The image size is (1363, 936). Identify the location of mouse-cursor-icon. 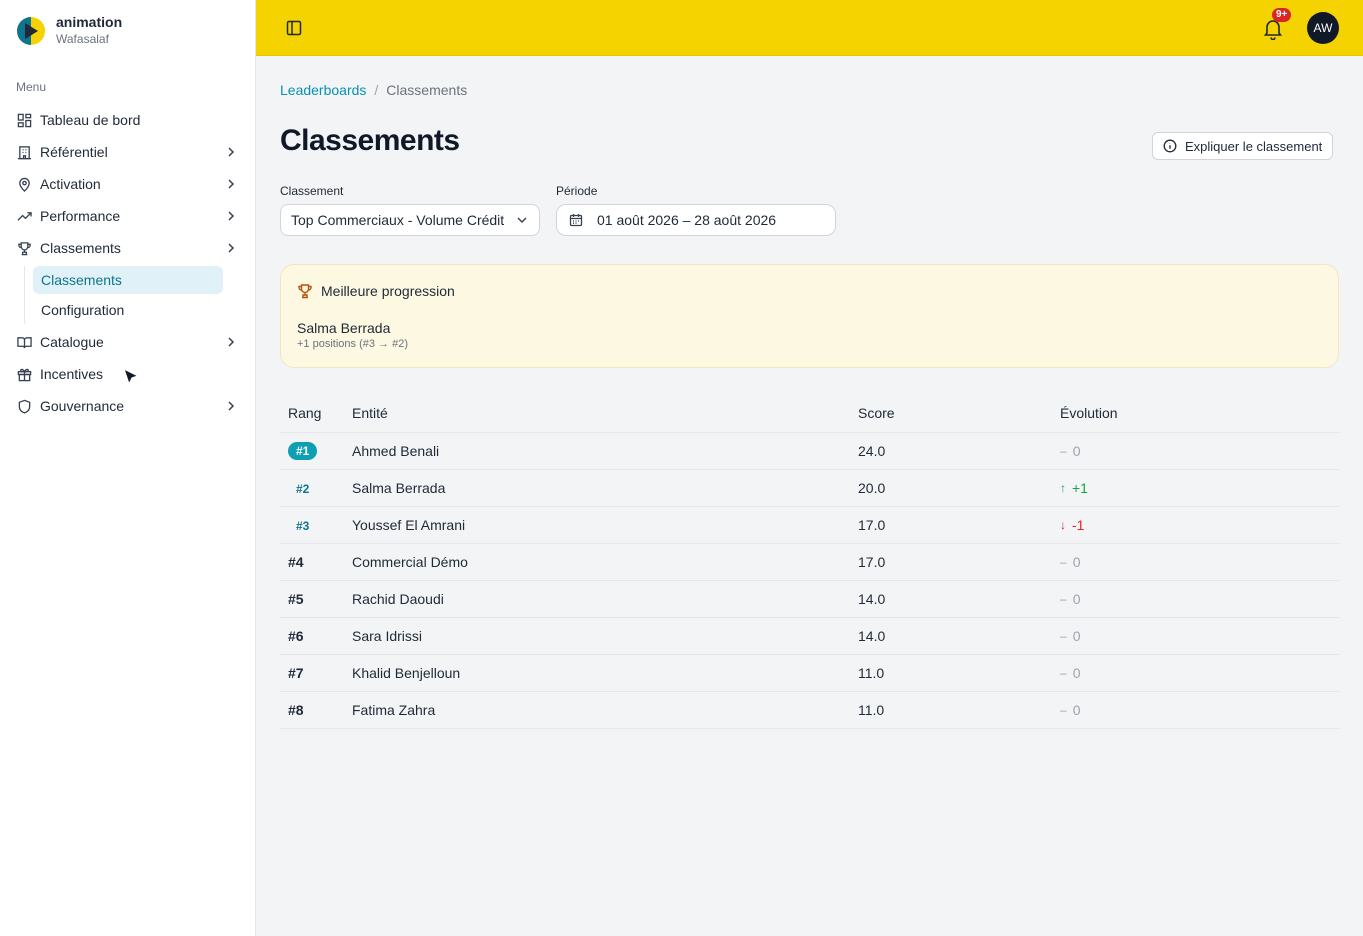
(131, 376).